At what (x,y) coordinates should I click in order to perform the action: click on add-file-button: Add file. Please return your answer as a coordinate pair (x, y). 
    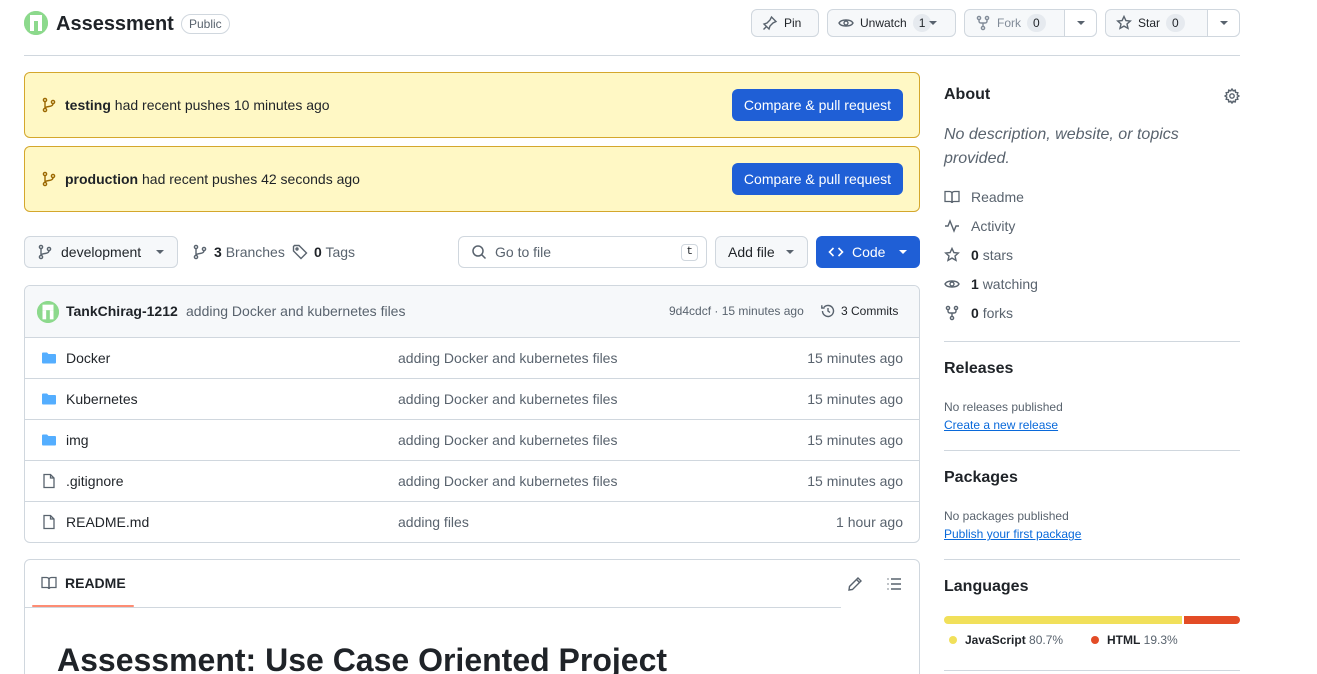
    Looking at the image, I should click on (761, 252).